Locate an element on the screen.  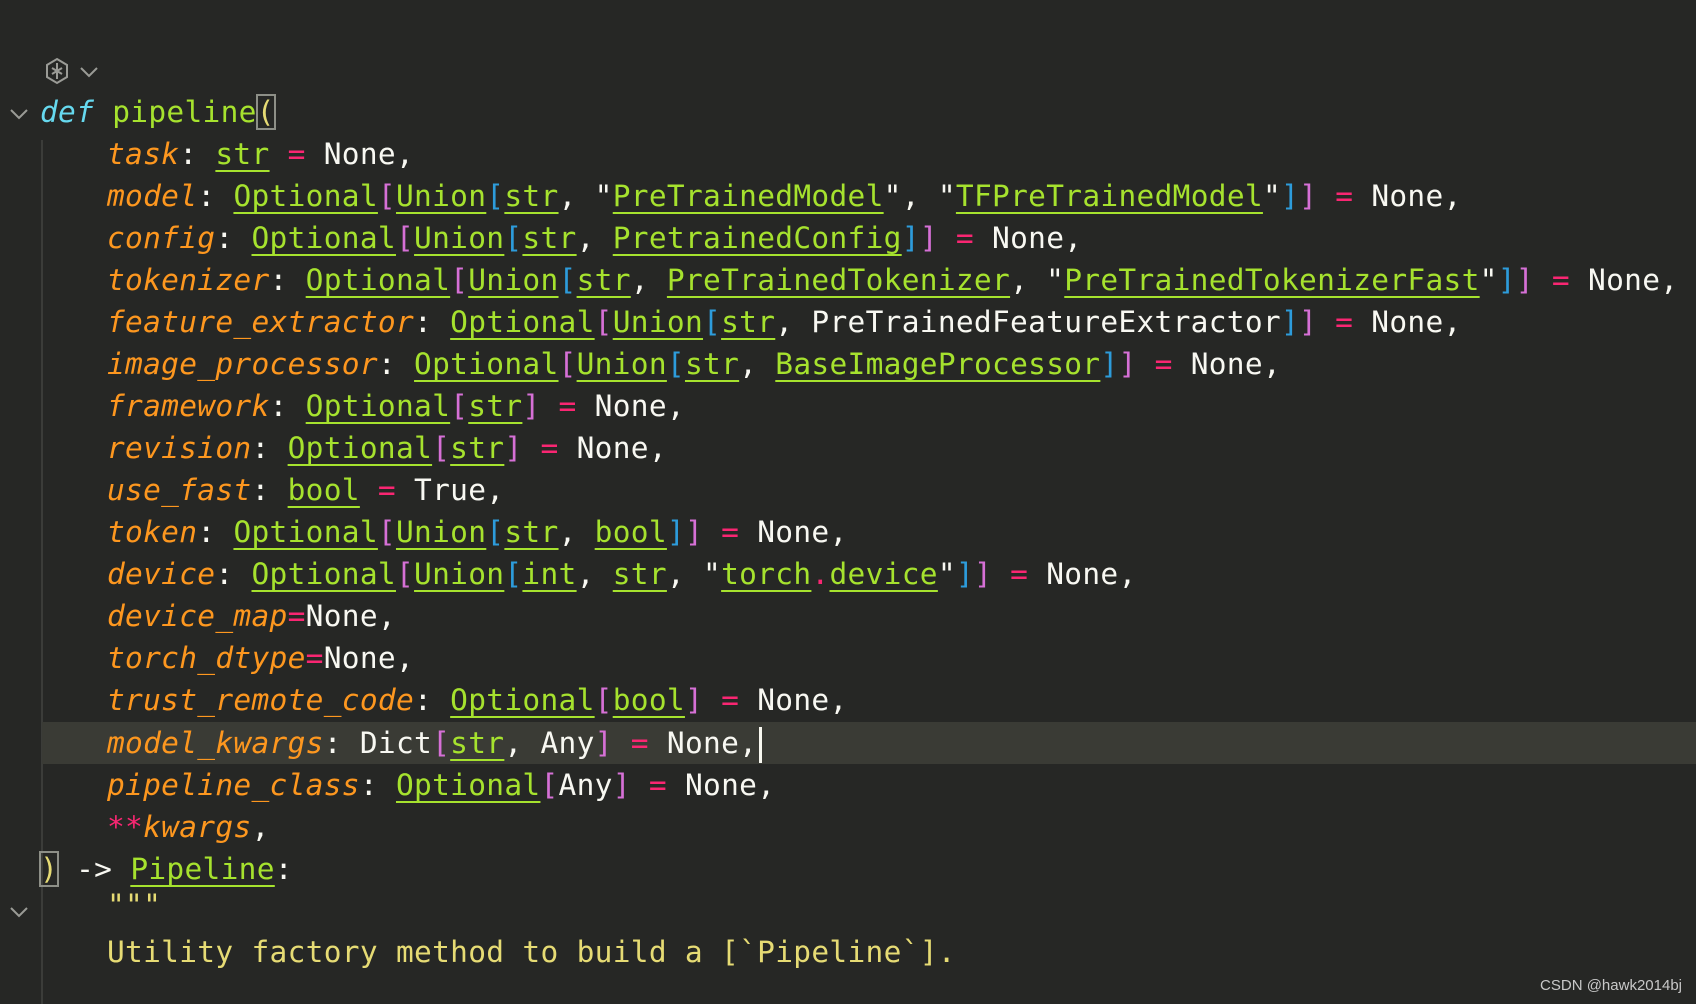
param-name: trust_remote_code is located at coordinates (261, 700).